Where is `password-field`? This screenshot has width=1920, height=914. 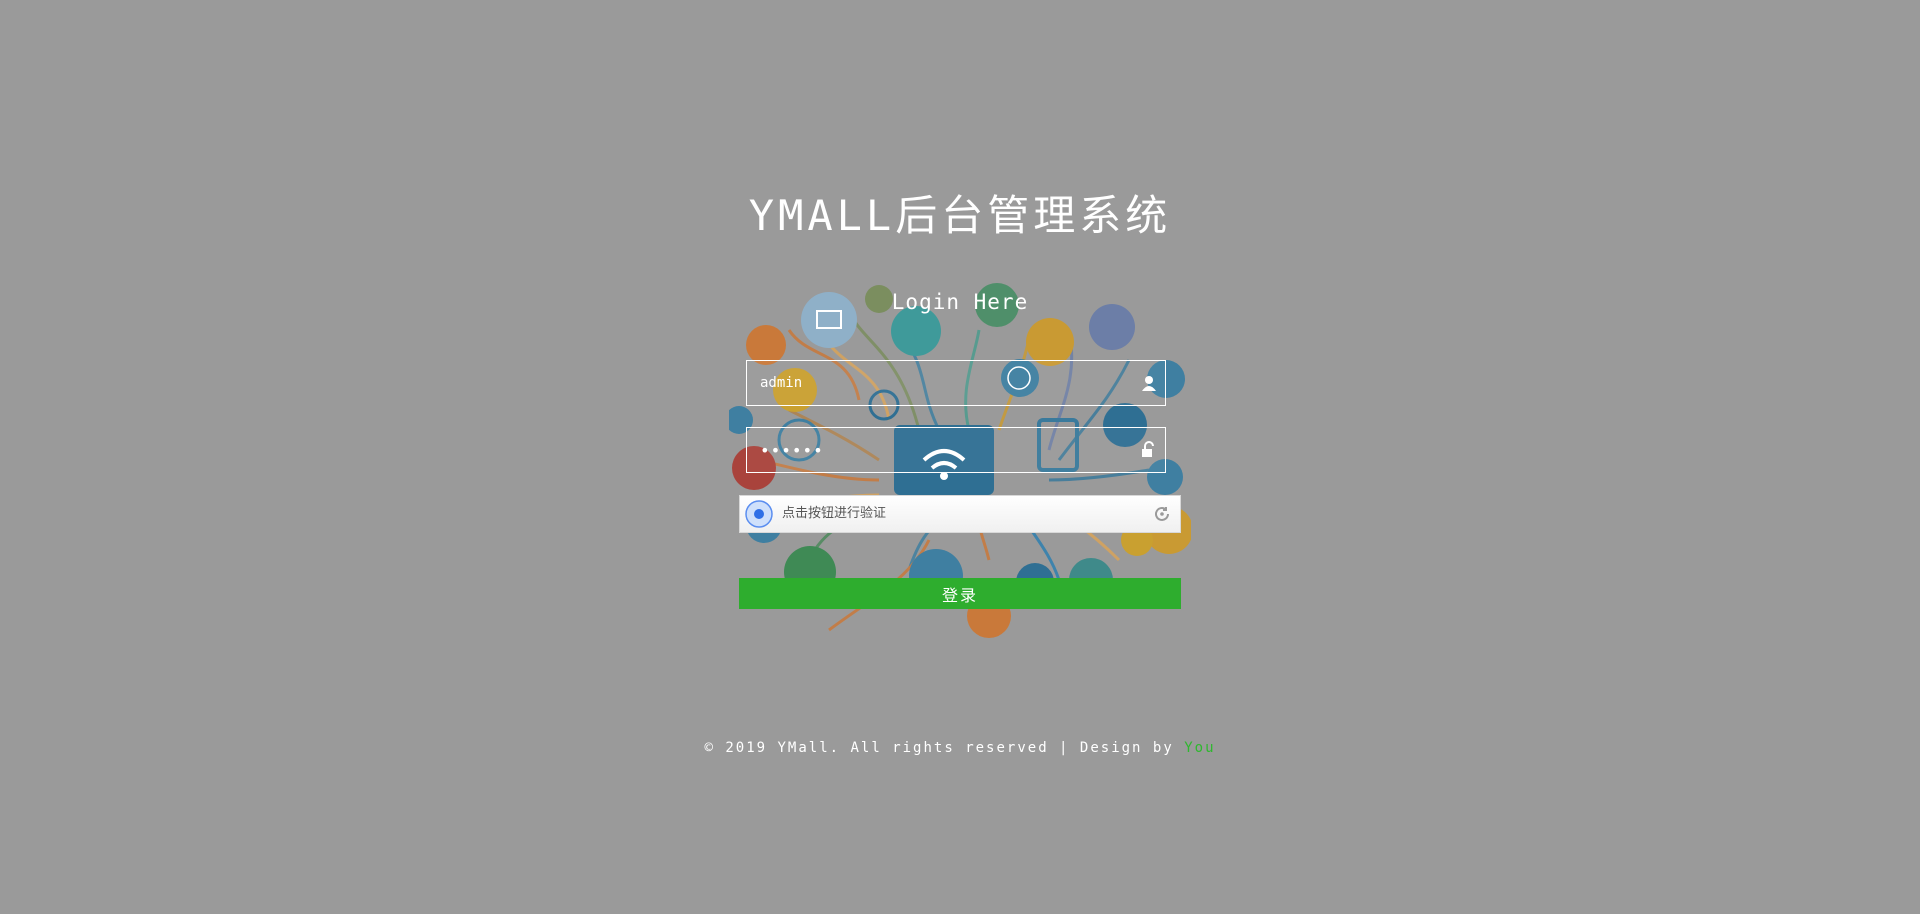
password-field is located at coordinates (956, 450).